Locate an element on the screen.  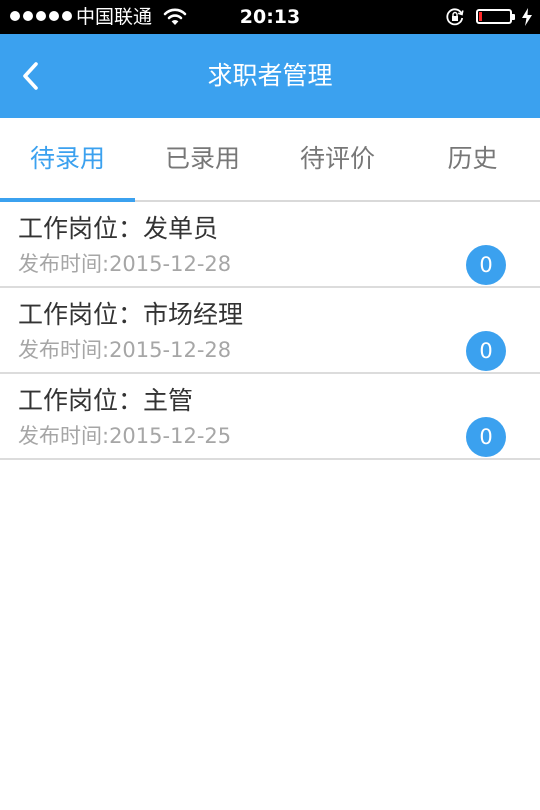
job-title: 工作岗位：主管 is located at coordinates (106, 400).